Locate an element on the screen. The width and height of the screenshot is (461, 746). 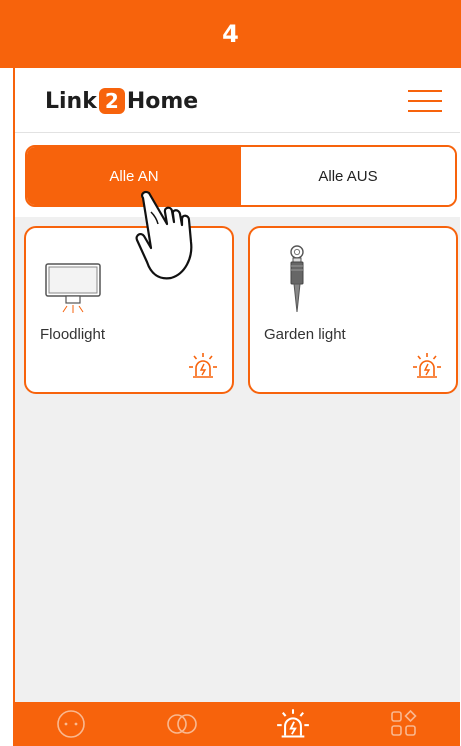
tab-apps is located at coordinates (404, 724).